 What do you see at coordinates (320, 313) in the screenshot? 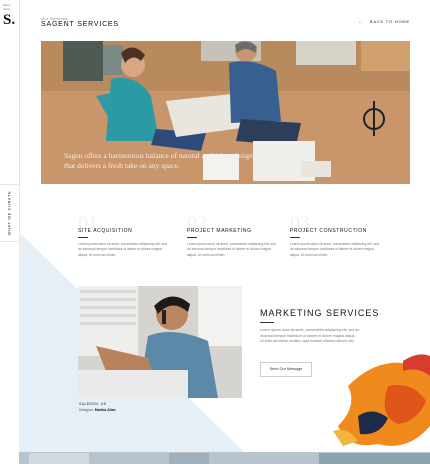
I see `marketing-title: MARKETING SERVICES` at bounding box center [320, 313].